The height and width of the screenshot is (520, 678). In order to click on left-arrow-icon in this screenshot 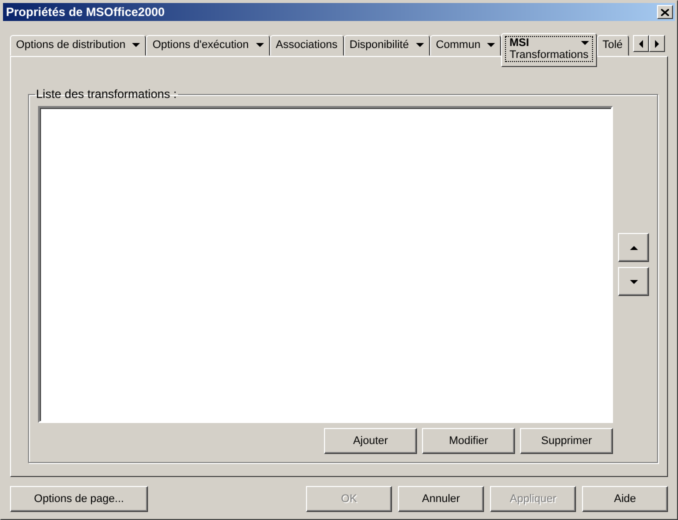, I will do `click(640, 44)`.